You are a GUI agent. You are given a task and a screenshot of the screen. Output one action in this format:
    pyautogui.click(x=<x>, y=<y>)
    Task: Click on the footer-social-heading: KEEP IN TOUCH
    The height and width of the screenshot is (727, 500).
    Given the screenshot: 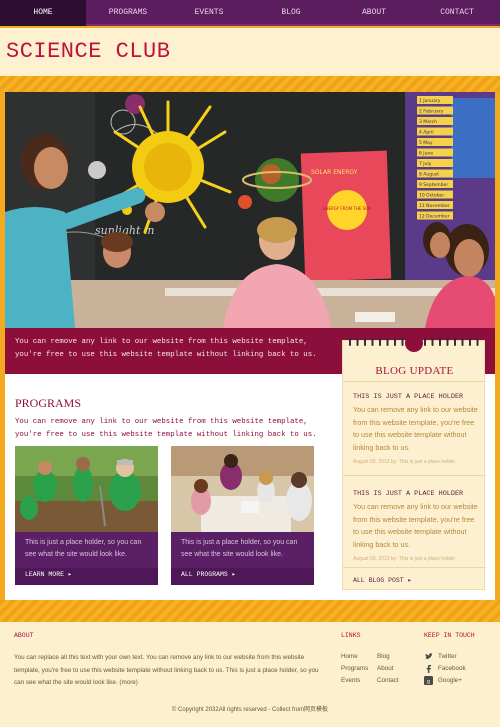 What is the action you would take?
    pyautogui.click(x=449, y=635)
    